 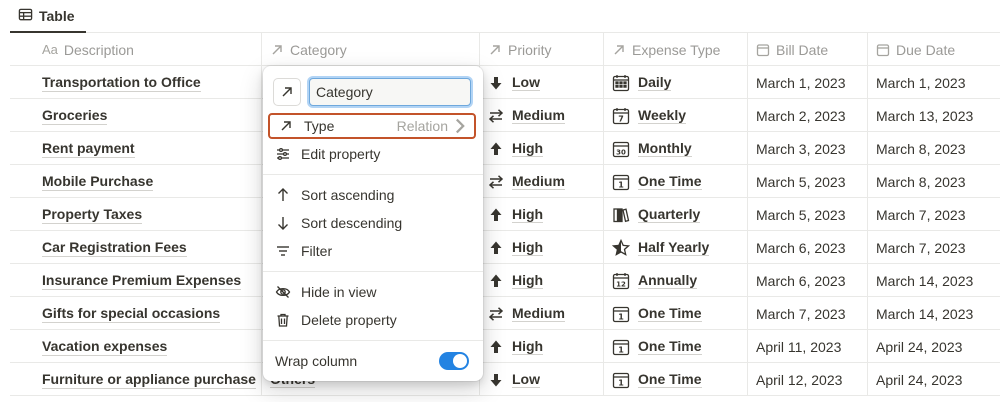 I want to click on expense-type-text: Half Yearly, so click(x=674, y=247).